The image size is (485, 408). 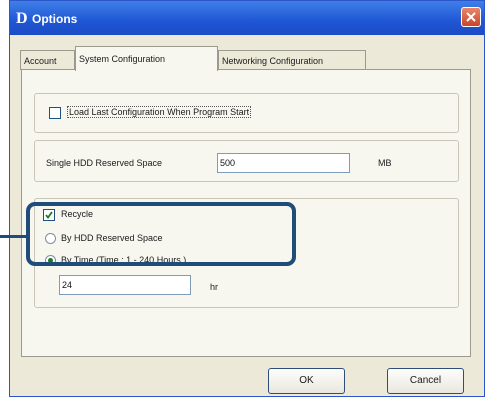 I want to click on close-icon, so click(x=471, y=17).